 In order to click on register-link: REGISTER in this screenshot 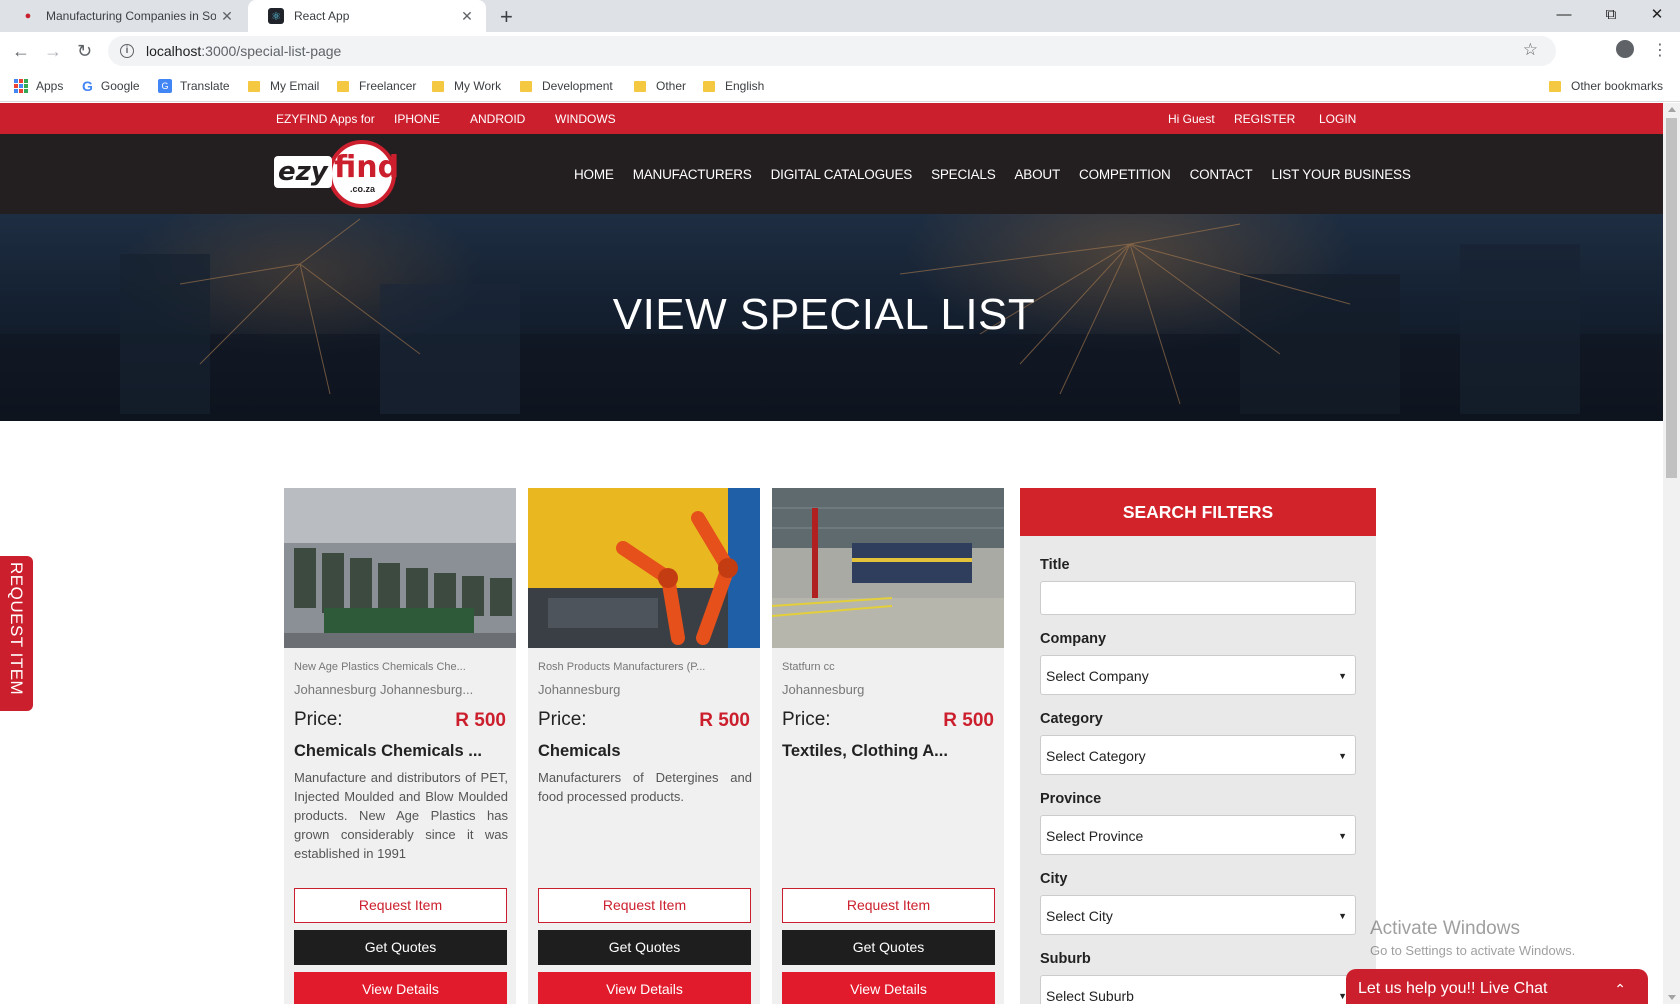, I will do `click(1264, 119)`.